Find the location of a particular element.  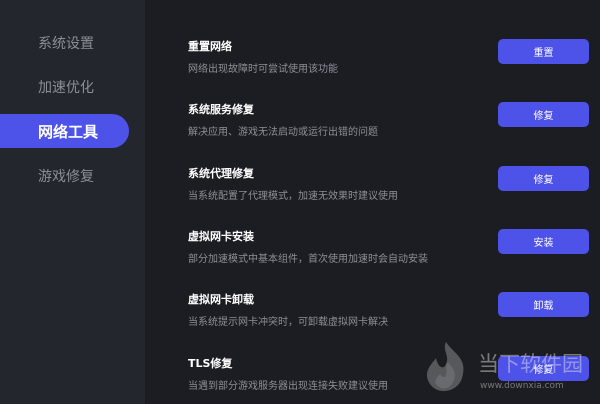

sidebar-item-network-tools: 网络工具 is located at coordinates (64, 131).